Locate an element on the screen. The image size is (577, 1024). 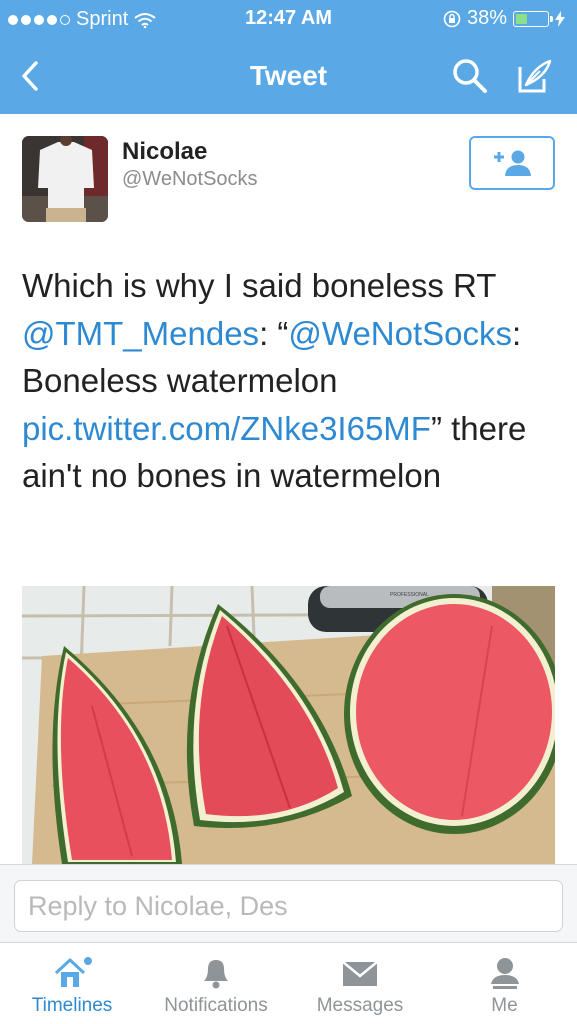
reply-input: Reply to Nicolae, Des is located at coordinates (288, 906).